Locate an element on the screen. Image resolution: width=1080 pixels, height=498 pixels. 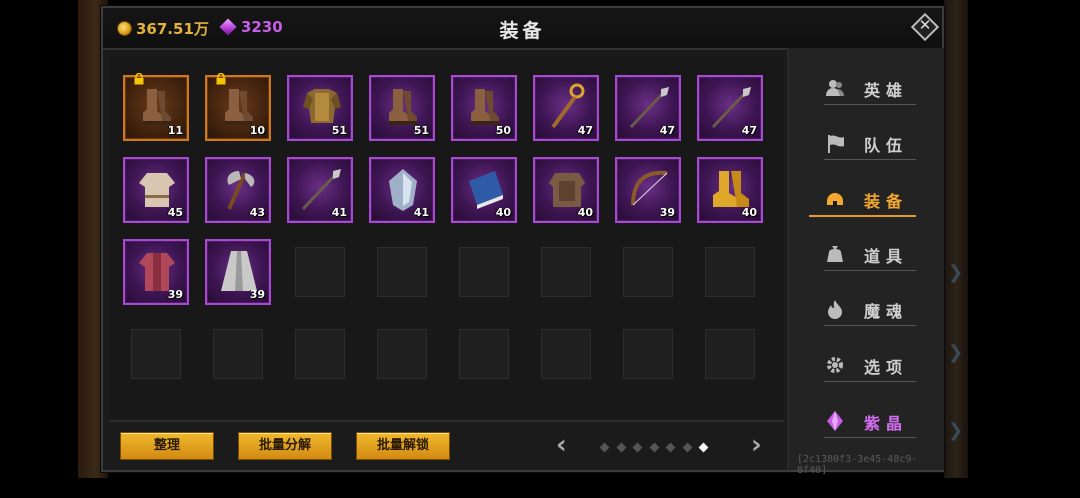
item-level: 45 is located at coordinates (175, 212).